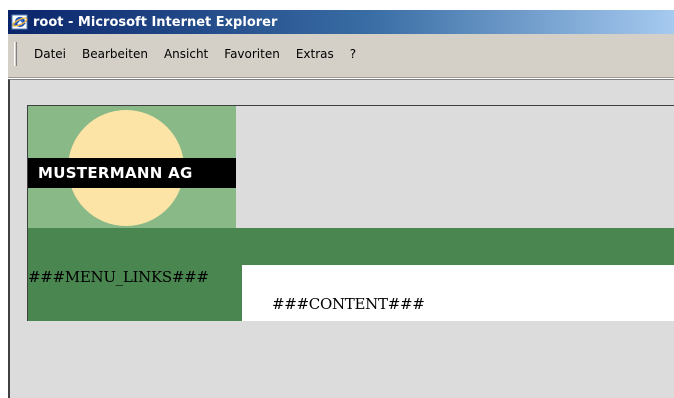 The width and height of the screenshot is (674, 398). What do you see at coordinates (15, 54) in the screenshot?
I see `toolbar-grip` at bounding box center [15, 54].